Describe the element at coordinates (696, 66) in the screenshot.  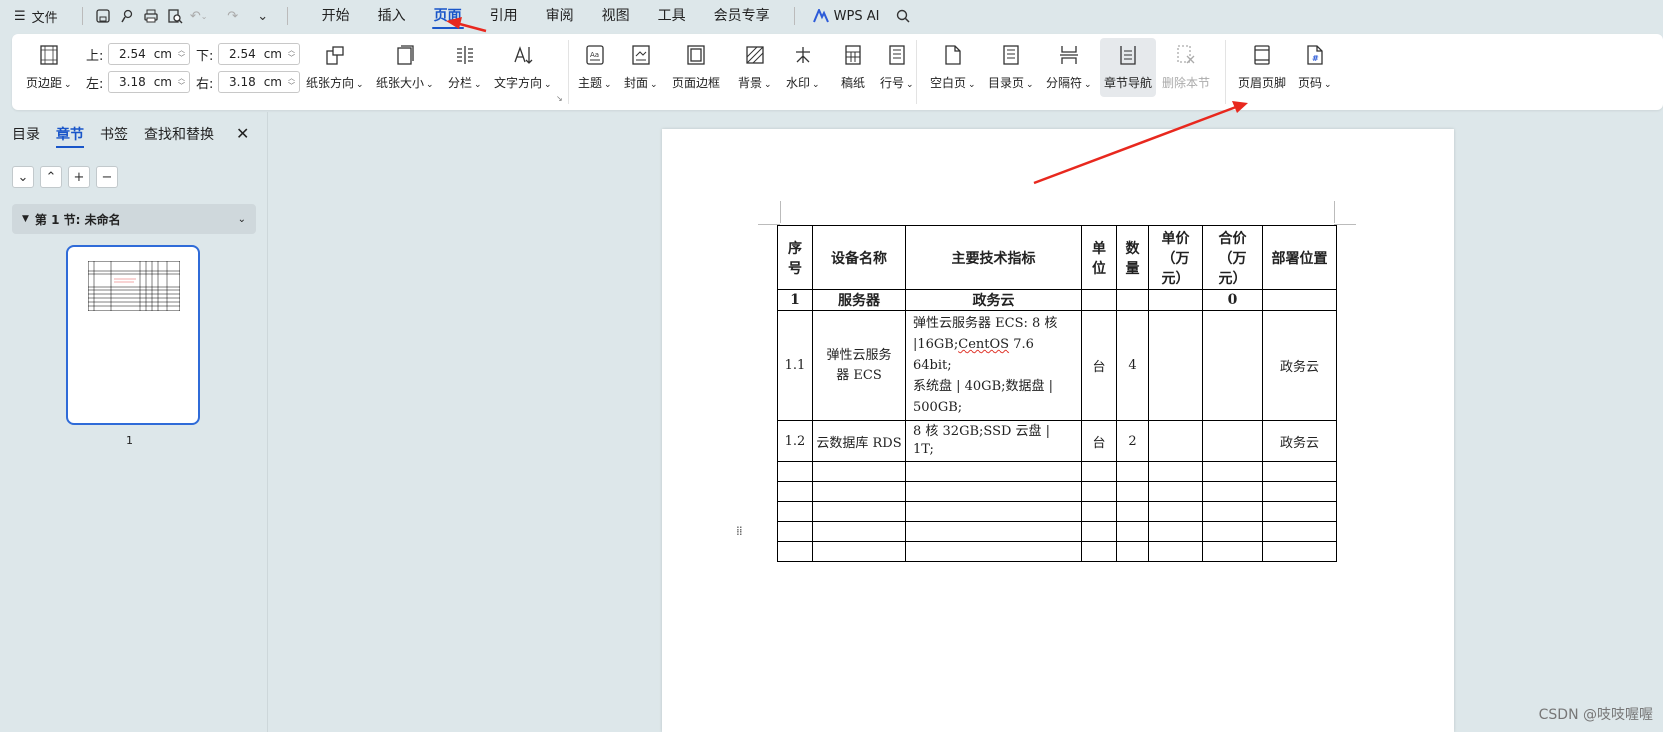
I see `page-border-button: 页面边框` at that location.